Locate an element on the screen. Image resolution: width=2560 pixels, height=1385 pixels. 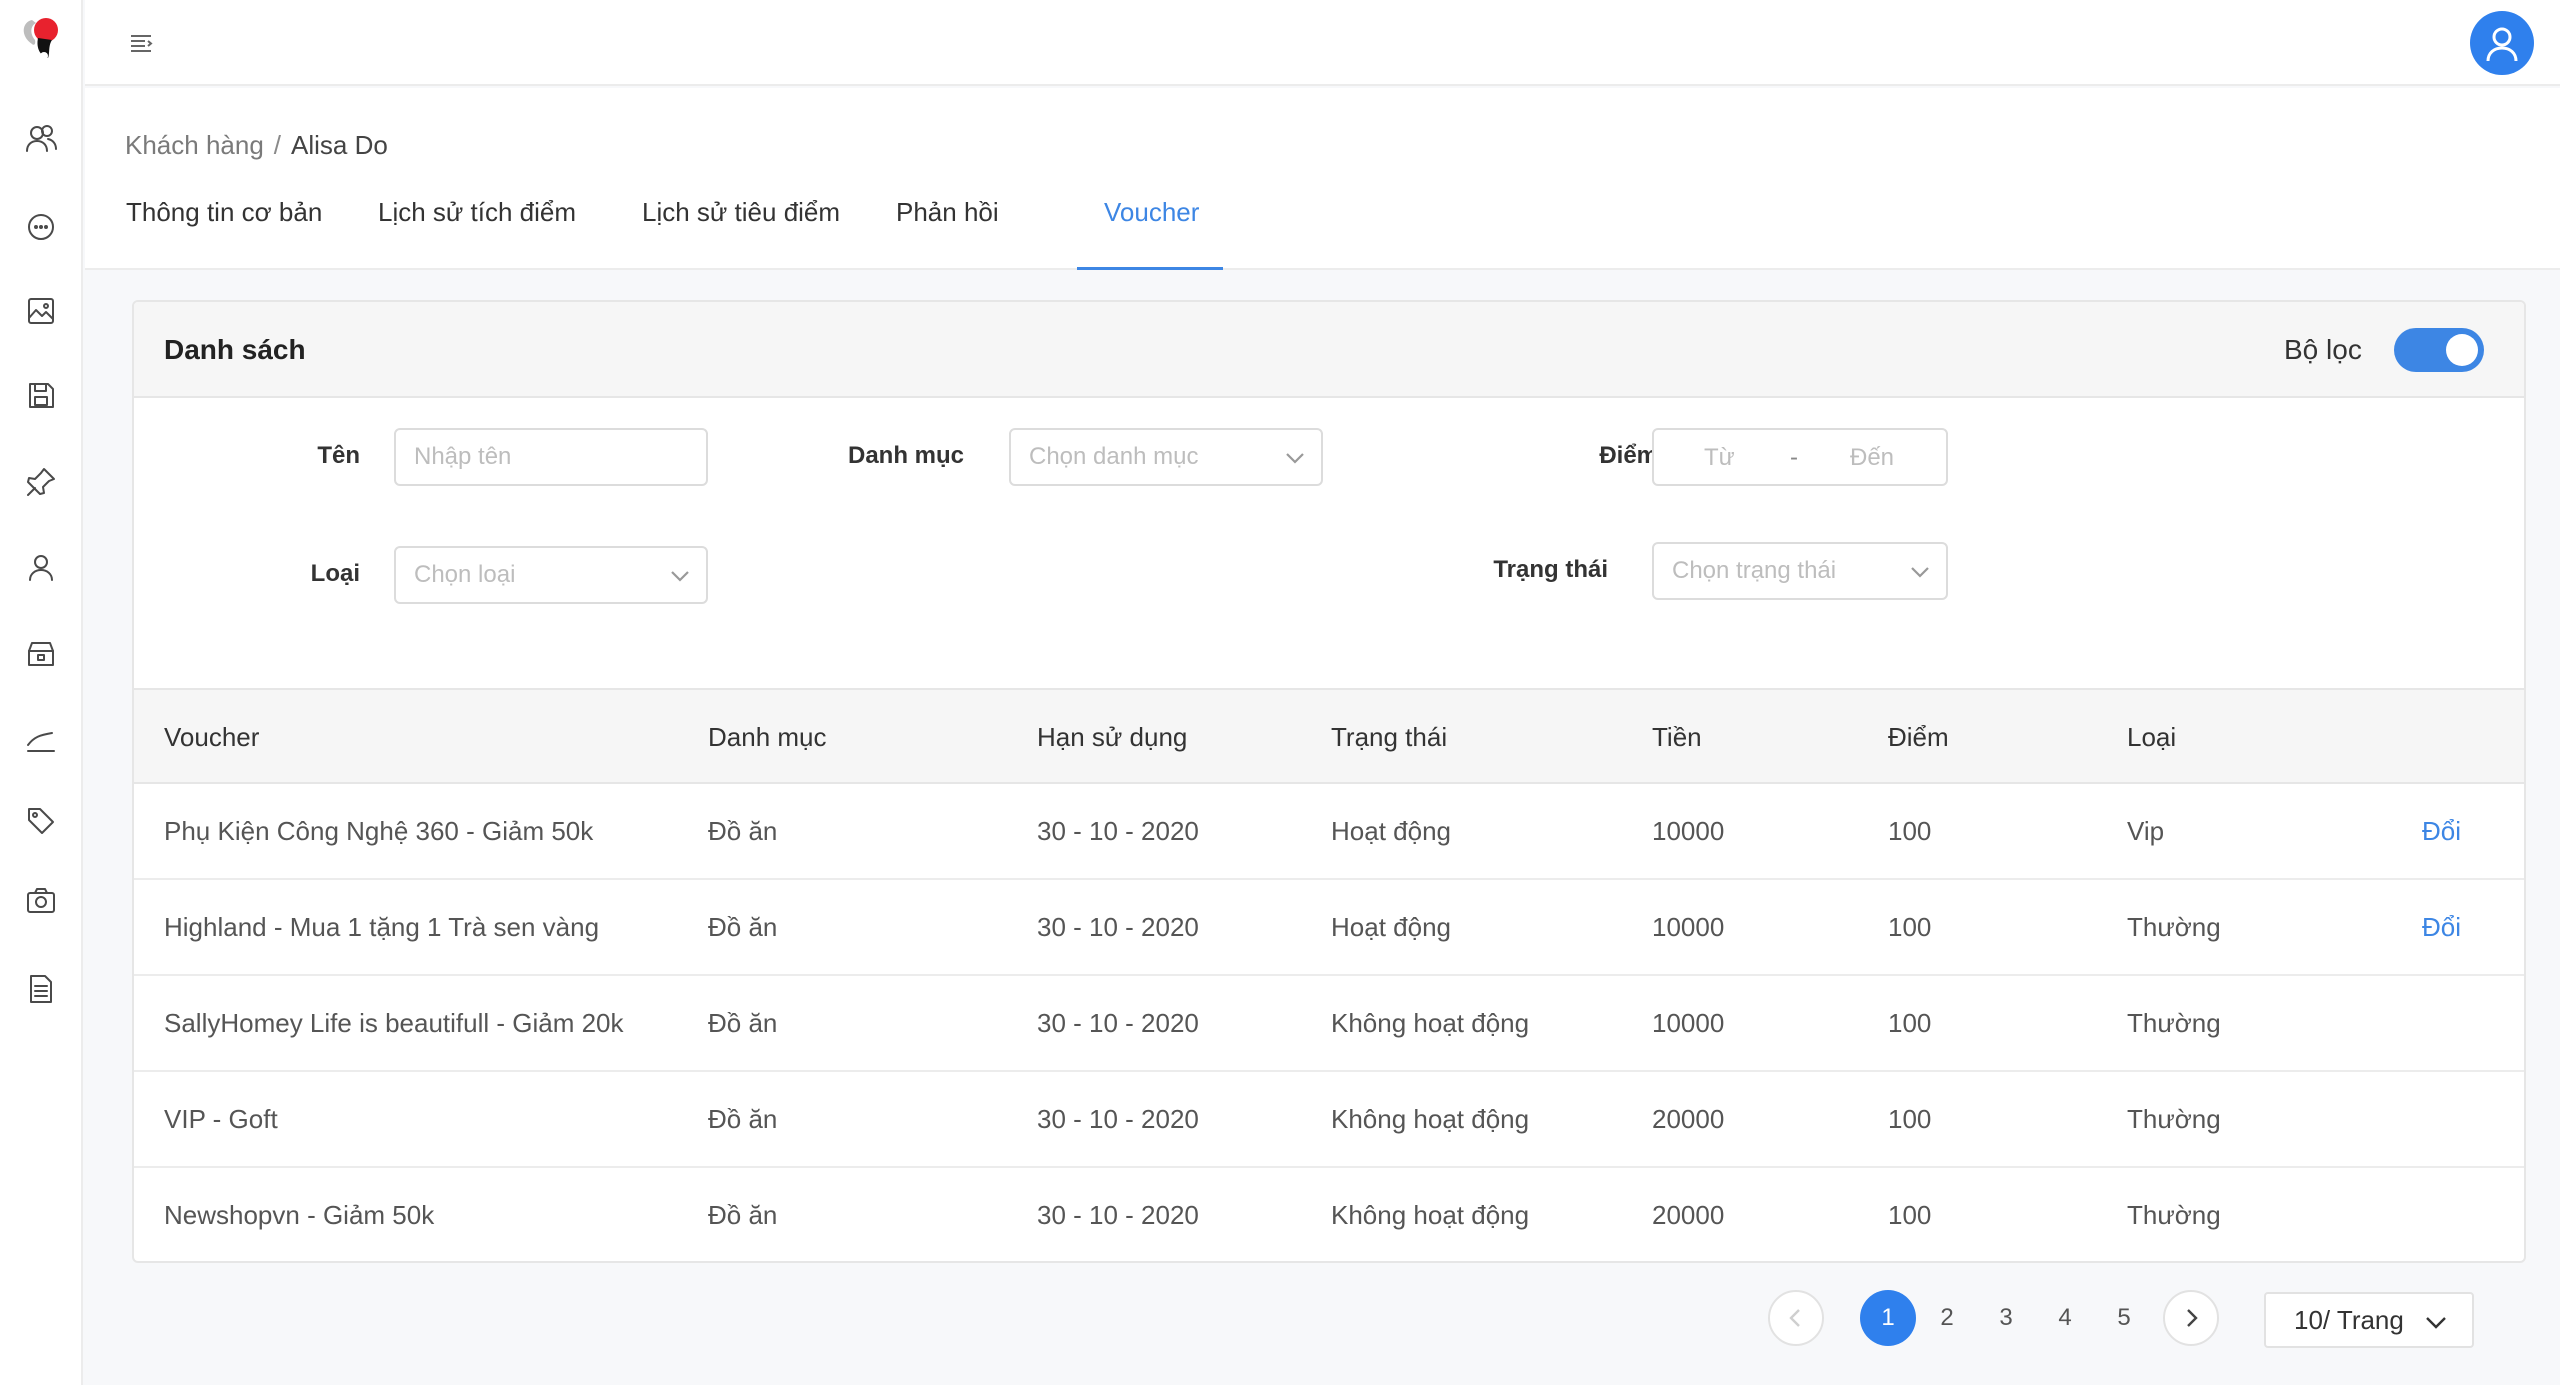
image-icon is located at coordinates (41, 311).